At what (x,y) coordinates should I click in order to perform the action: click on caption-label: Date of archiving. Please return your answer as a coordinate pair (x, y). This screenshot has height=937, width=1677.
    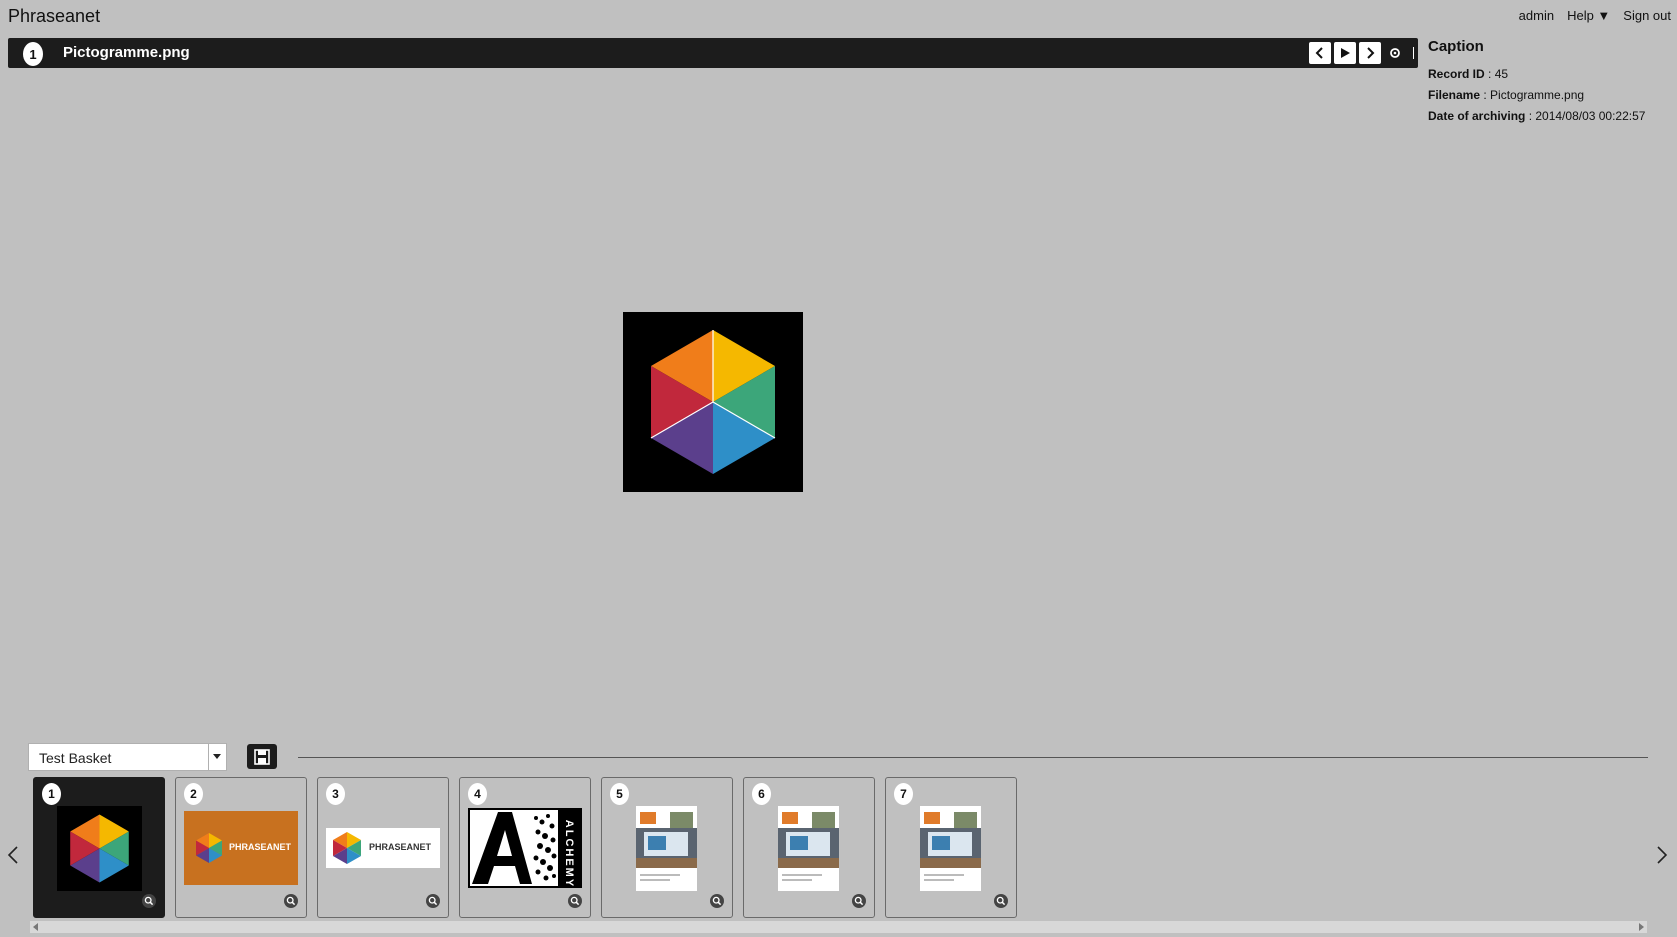
    Looking at the image, I should click on (1477, 116).